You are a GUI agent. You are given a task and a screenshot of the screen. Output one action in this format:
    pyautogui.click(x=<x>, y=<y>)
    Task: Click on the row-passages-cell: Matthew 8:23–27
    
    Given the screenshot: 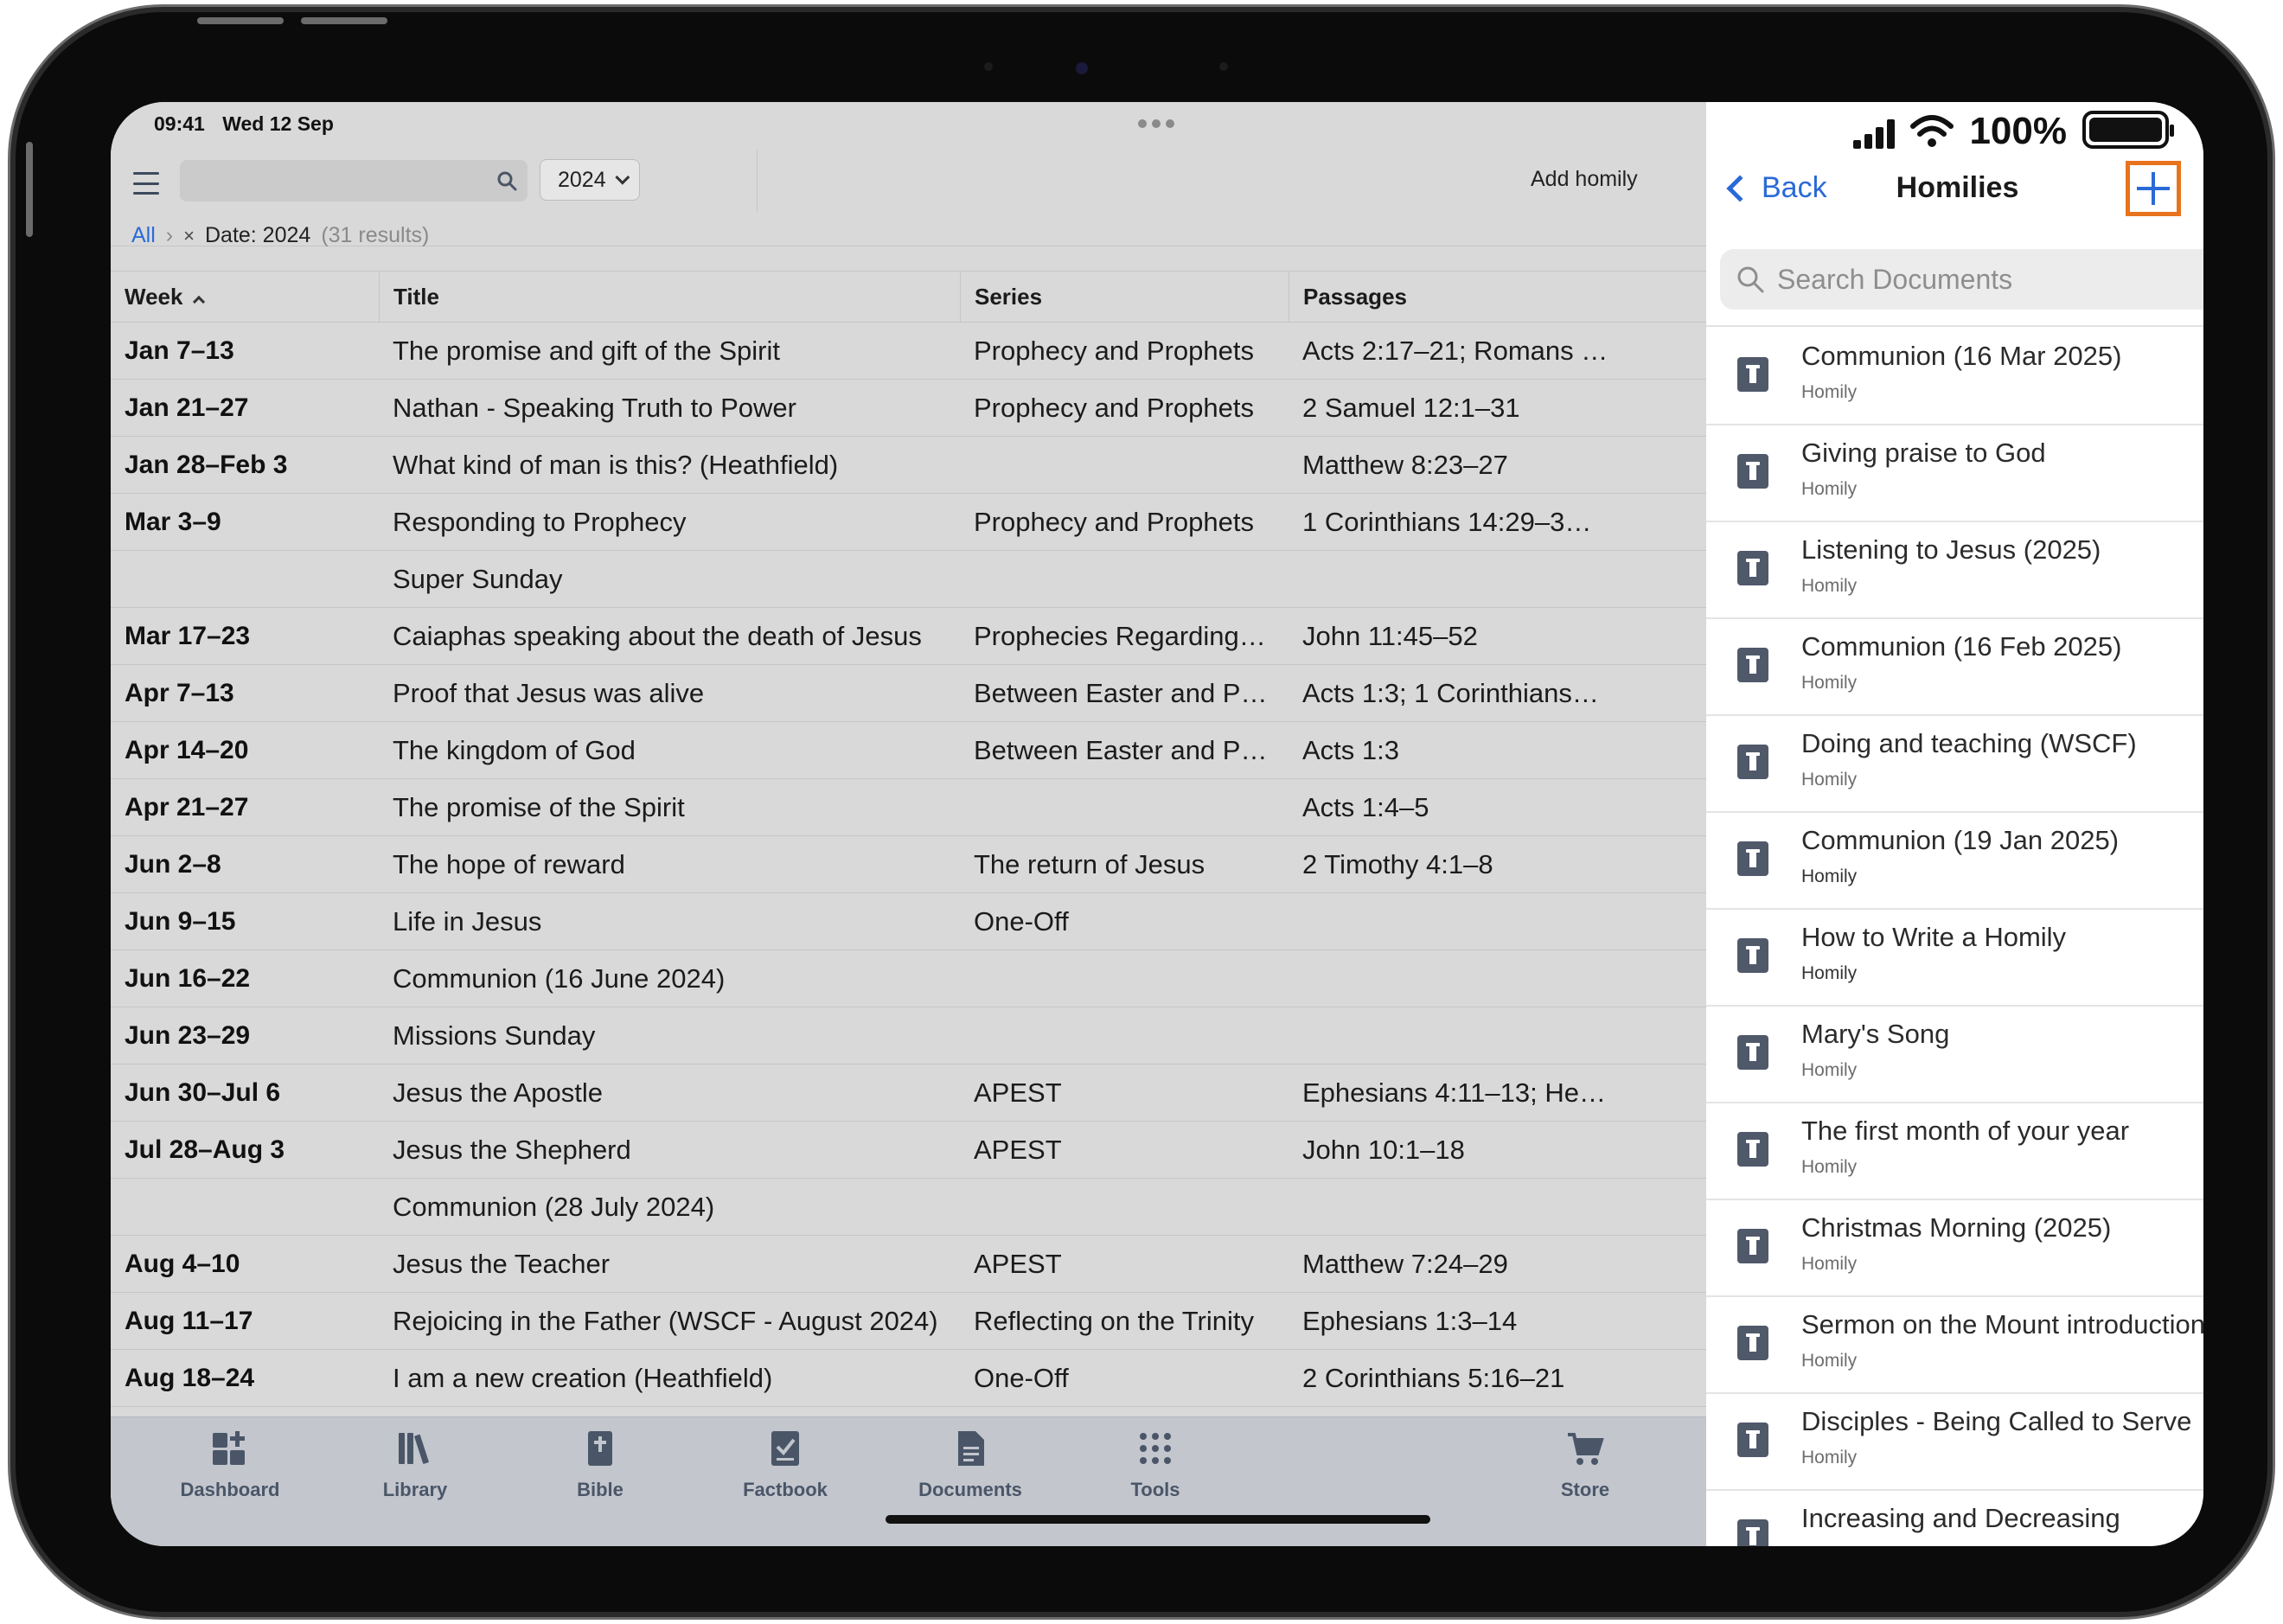 What is the action you would take?
    pyautogui.click(x=1405, y=464)
    